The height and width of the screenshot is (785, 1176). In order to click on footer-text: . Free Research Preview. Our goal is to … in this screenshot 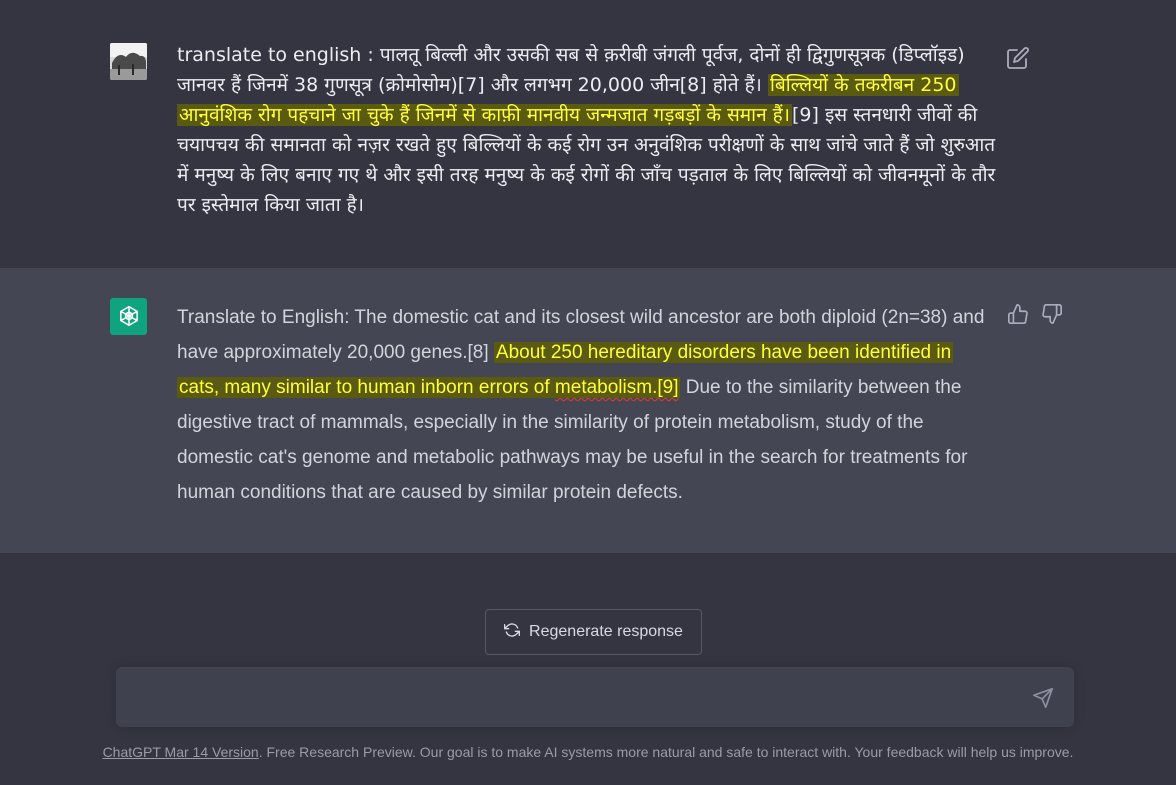, I will do `click(666, 752)`.